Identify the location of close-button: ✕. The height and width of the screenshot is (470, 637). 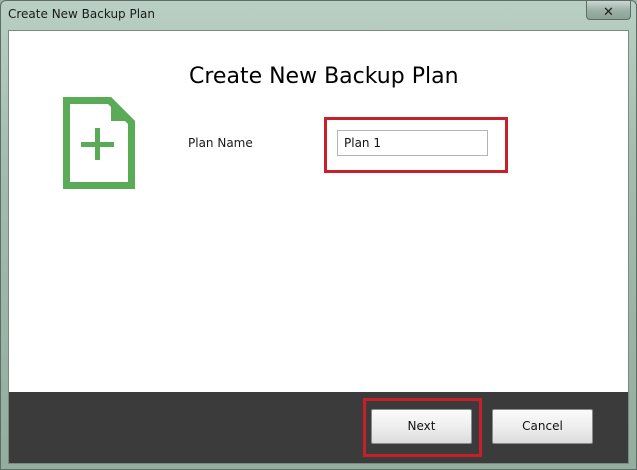
(608, 10).